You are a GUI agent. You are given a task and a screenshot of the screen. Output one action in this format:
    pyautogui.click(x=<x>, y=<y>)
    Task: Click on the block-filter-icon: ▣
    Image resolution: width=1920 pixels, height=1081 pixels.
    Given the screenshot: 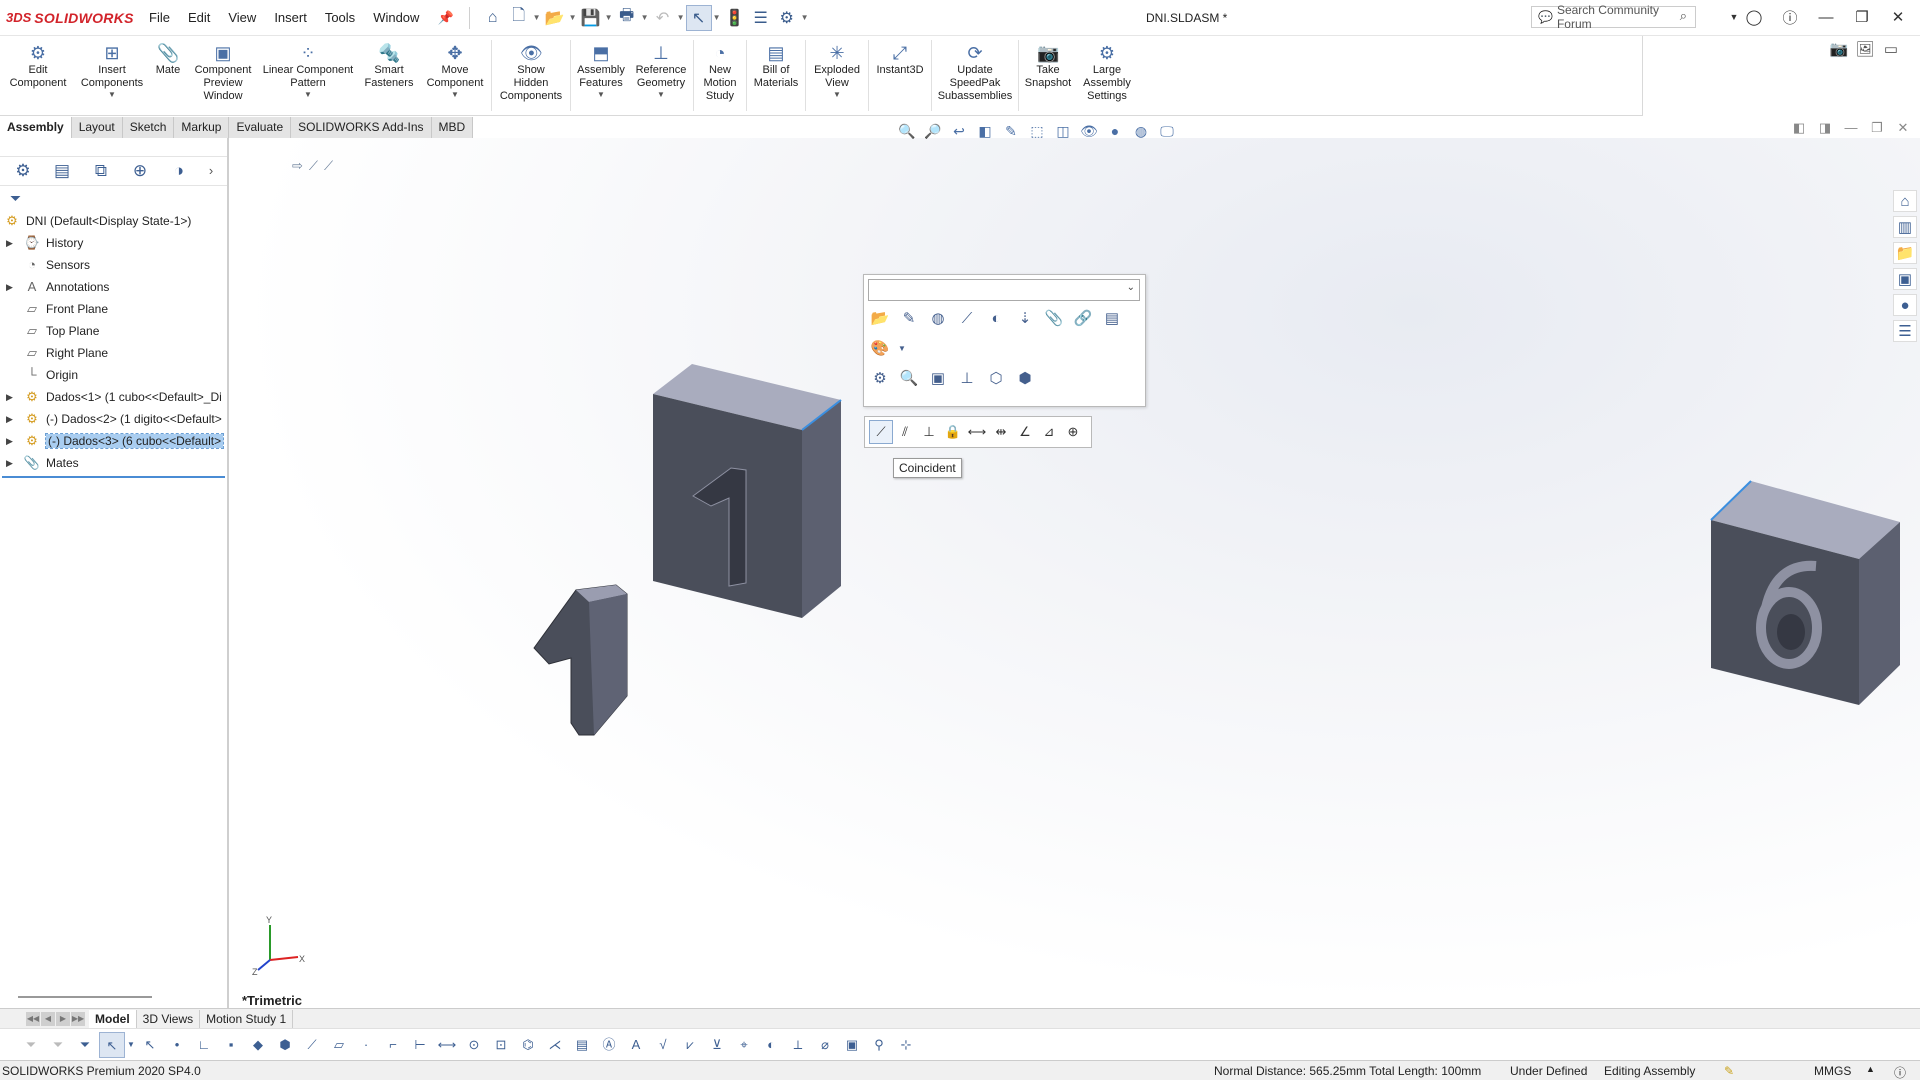 What is the action you would take?
    pyautogui.click(x=852, y=1045)
    